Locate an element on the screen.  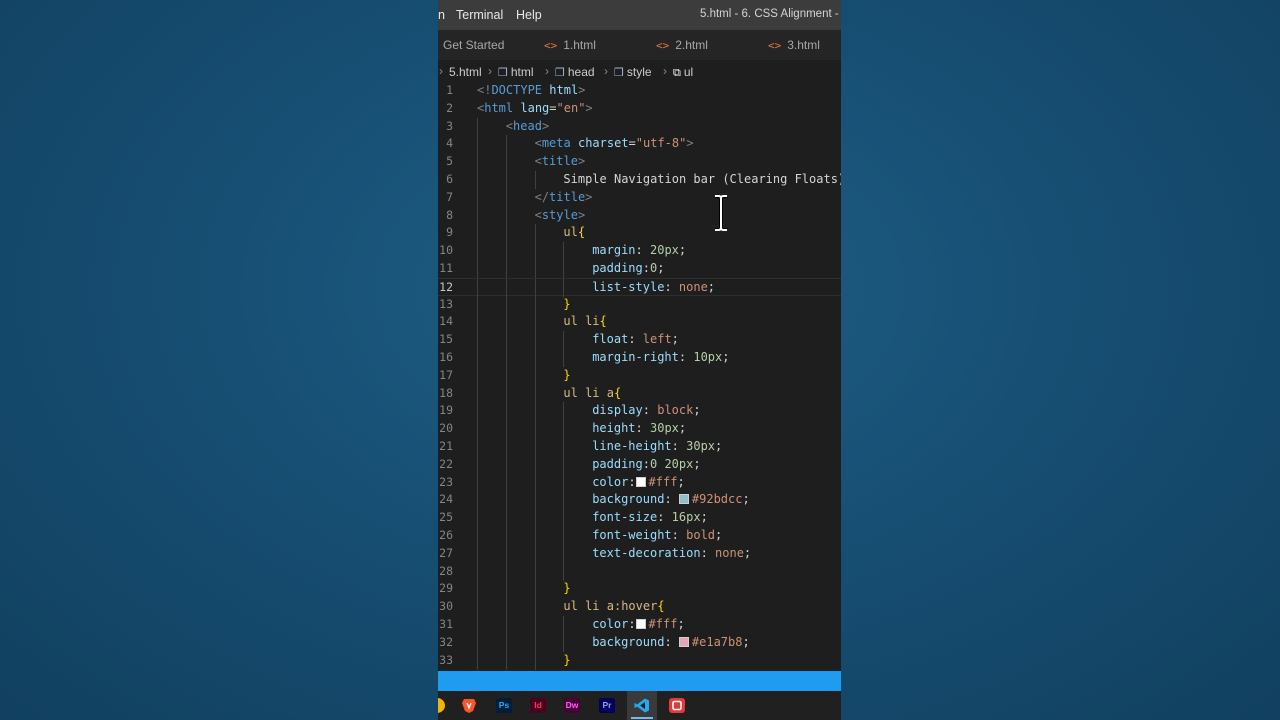
code-token: color is located at coordinates (610, 624).